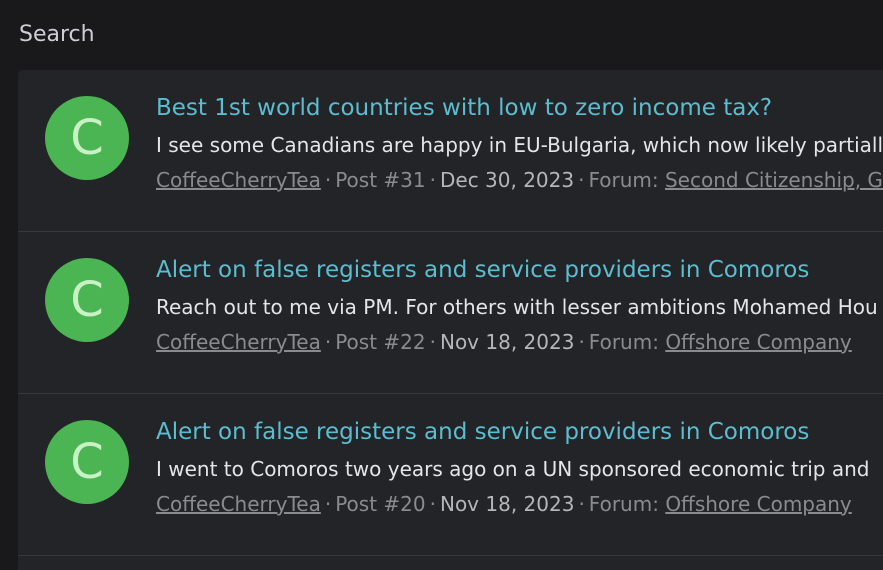 The image size is (883, 570). Describe the element at coordinates (380, 341) in the screenshot. I see `post-number: Post #22` at that location.